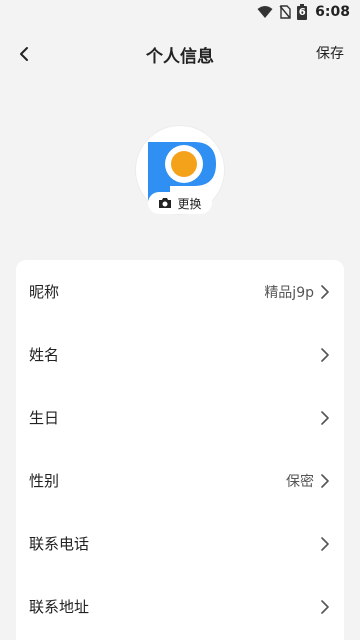  What do you see at coordinates (44, 292) in the screenshot?
I see `row-label: 昵称` at bounding box center [44, 292].